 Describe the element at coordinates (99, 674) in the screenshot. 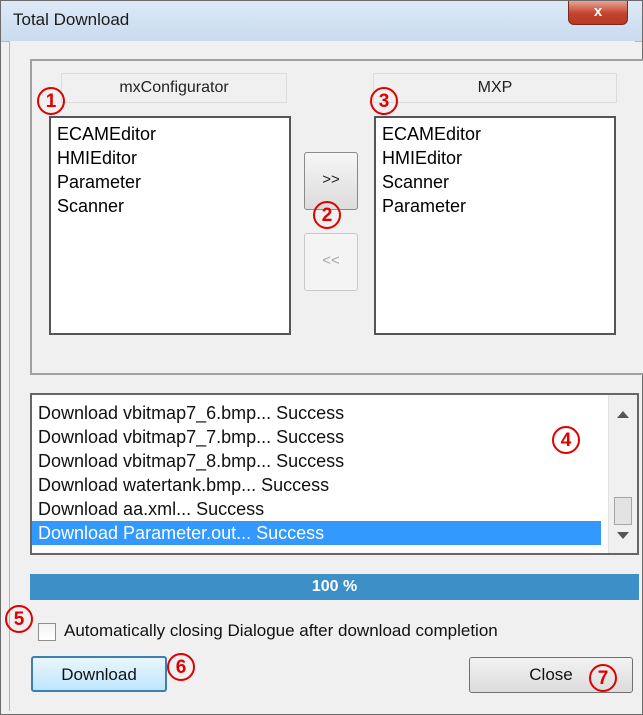

I see `download-button: Download` at that location.